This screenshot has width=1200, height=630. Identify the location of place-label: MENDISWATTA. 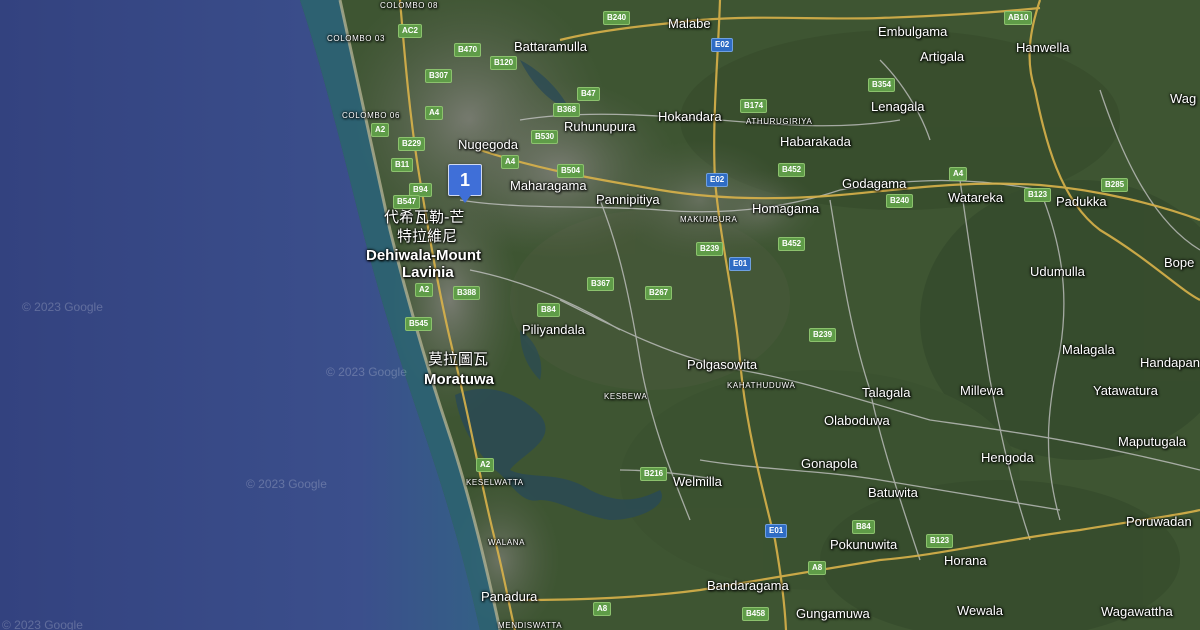
(530, 625).